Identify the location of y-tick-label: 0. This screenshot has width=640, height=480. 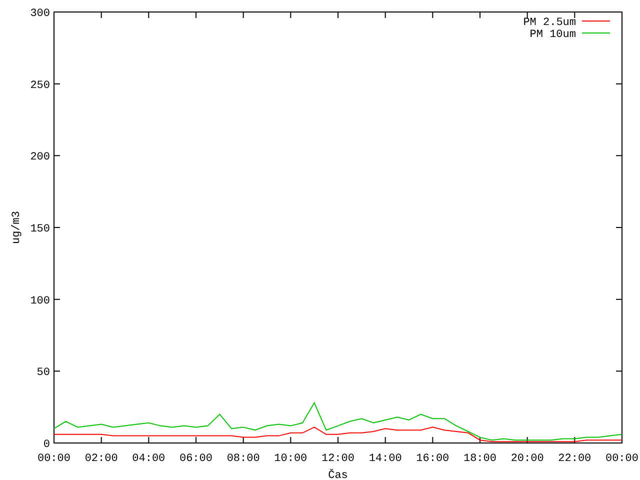
(46, 445).